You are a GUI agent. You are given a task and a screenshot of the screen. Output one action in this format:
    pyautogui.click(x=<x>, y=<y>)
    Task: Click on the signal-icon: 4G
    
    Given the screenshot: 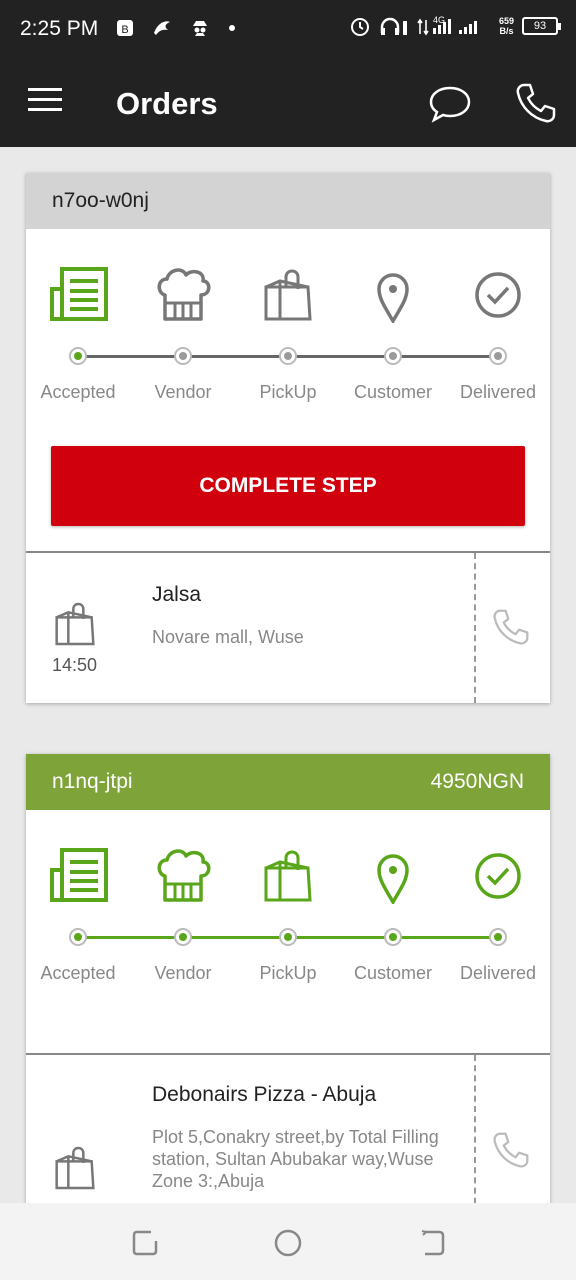 What is the action you would take?
    pyautogui.click(x=447, y=25)
    